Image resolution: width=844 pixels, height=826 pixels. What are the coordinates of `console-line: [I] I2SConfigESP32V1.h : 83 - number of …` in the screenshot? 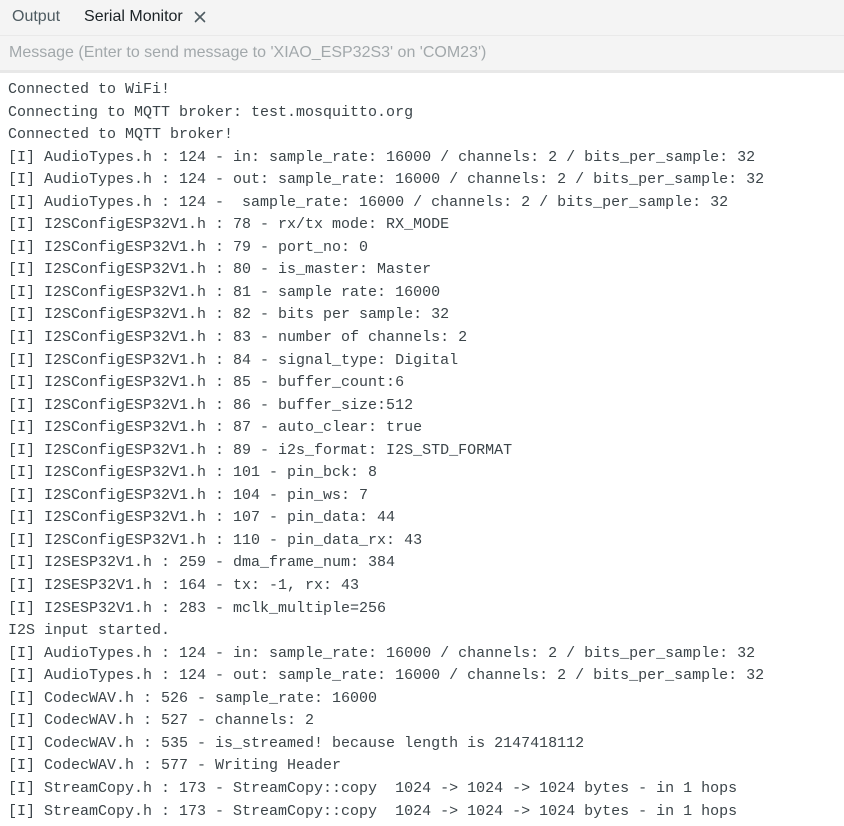 It's located at (238, 338).